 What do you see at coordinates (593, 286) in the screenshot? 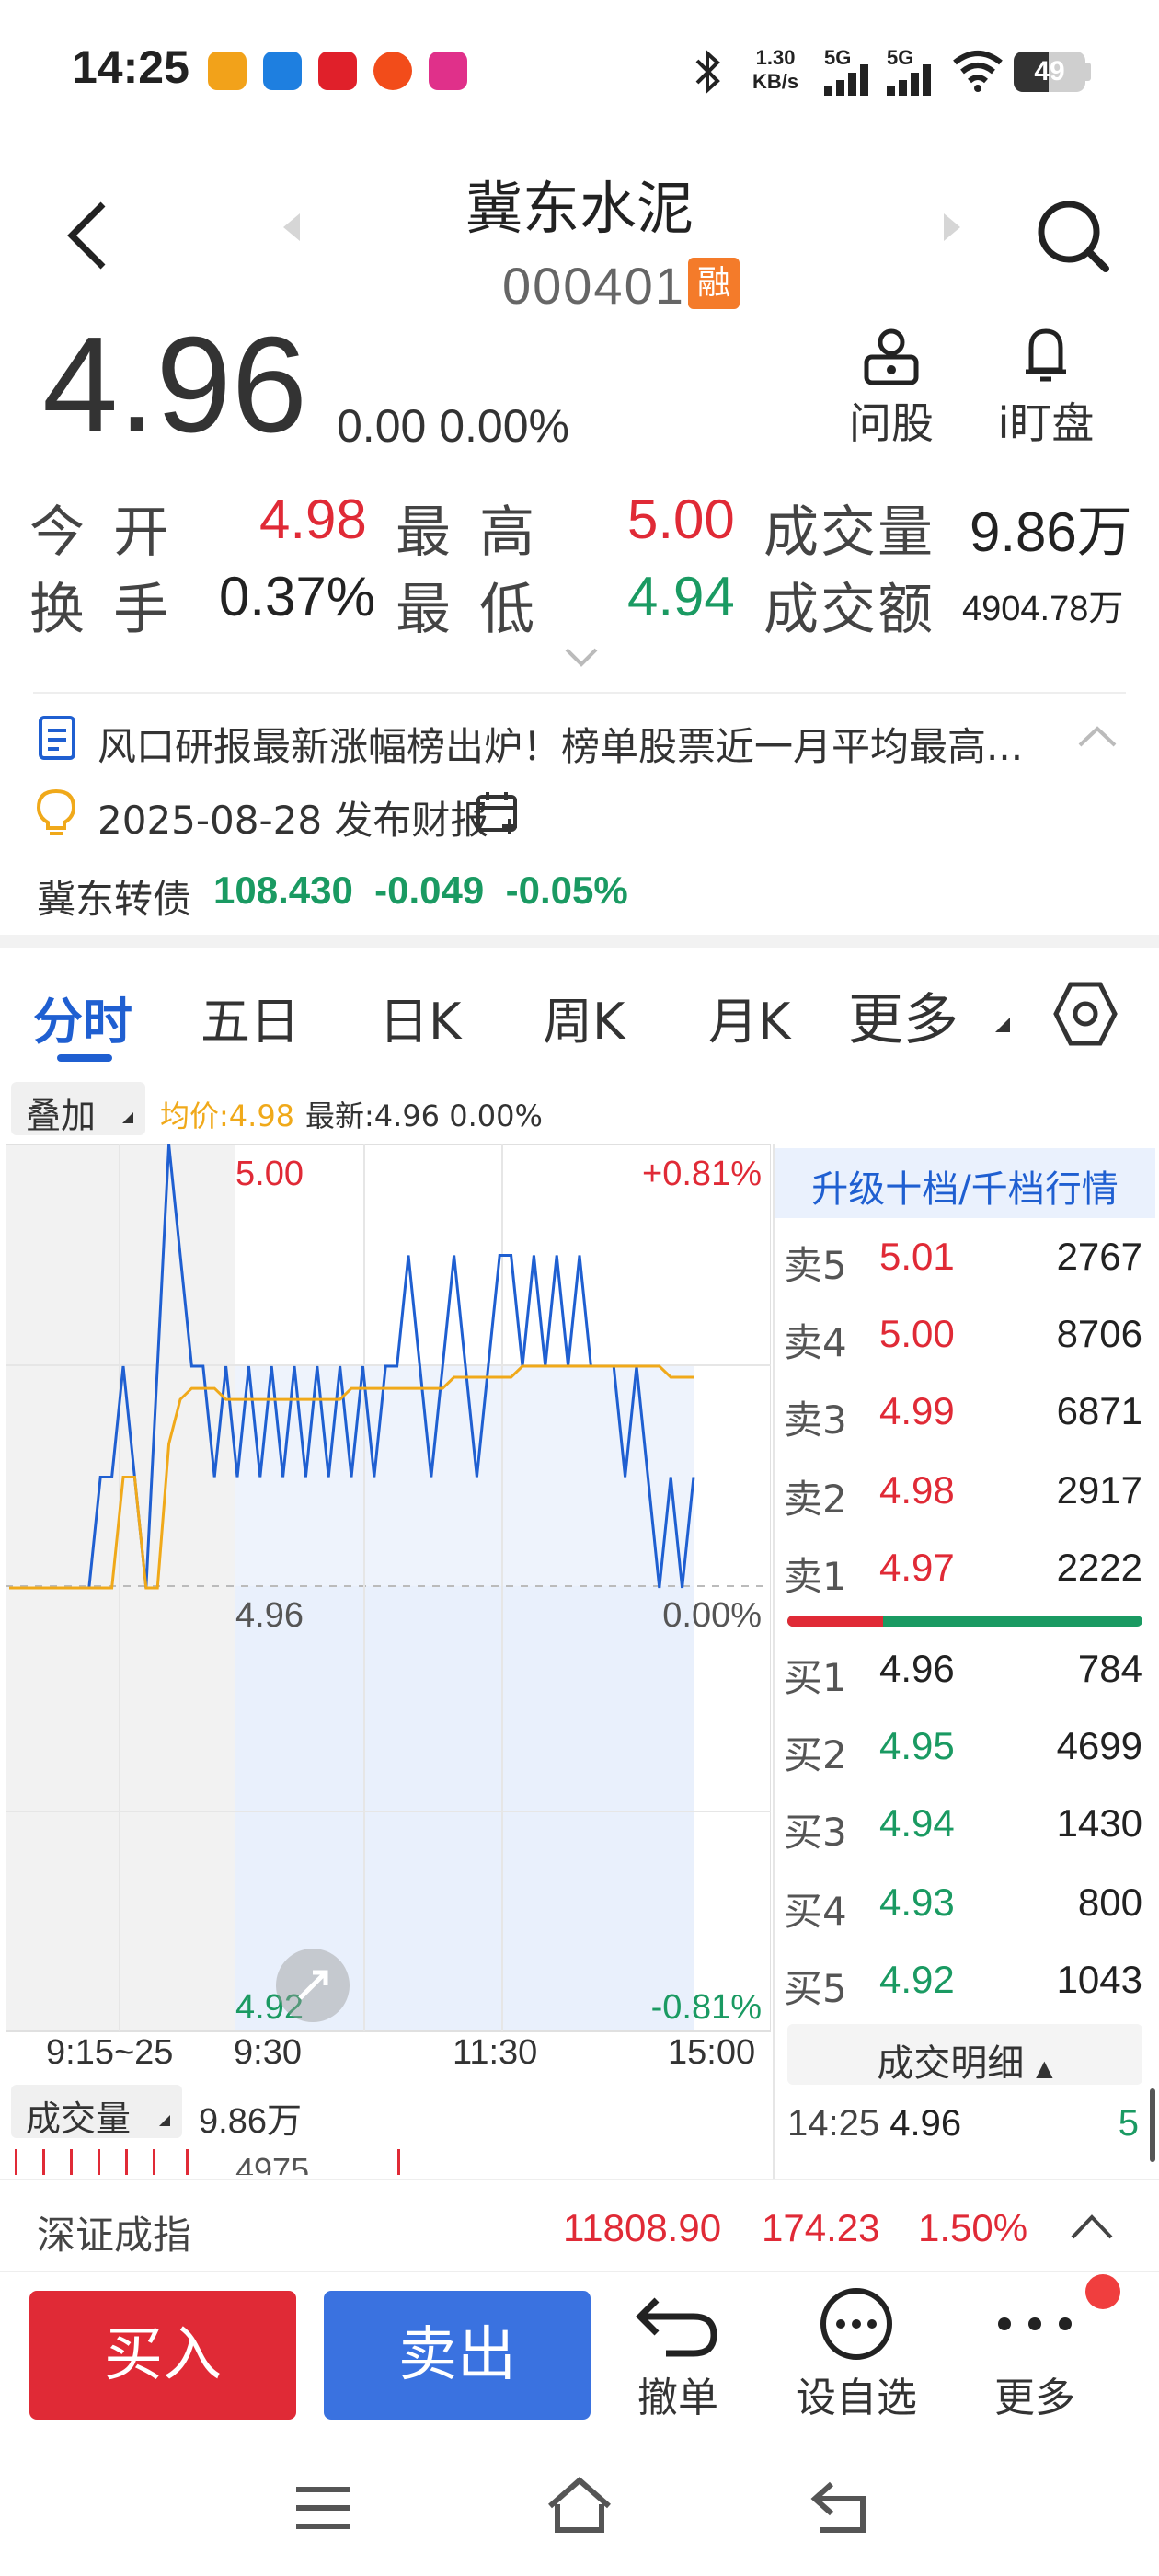
I see `stock-code: 000401` at bounding box center [593, 286].